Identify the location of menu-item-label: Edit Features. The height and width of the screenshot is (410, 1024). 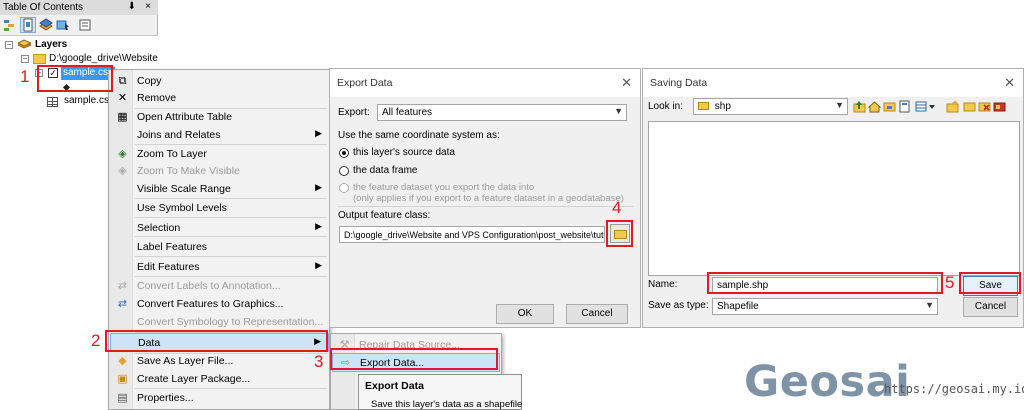
(168, 267).